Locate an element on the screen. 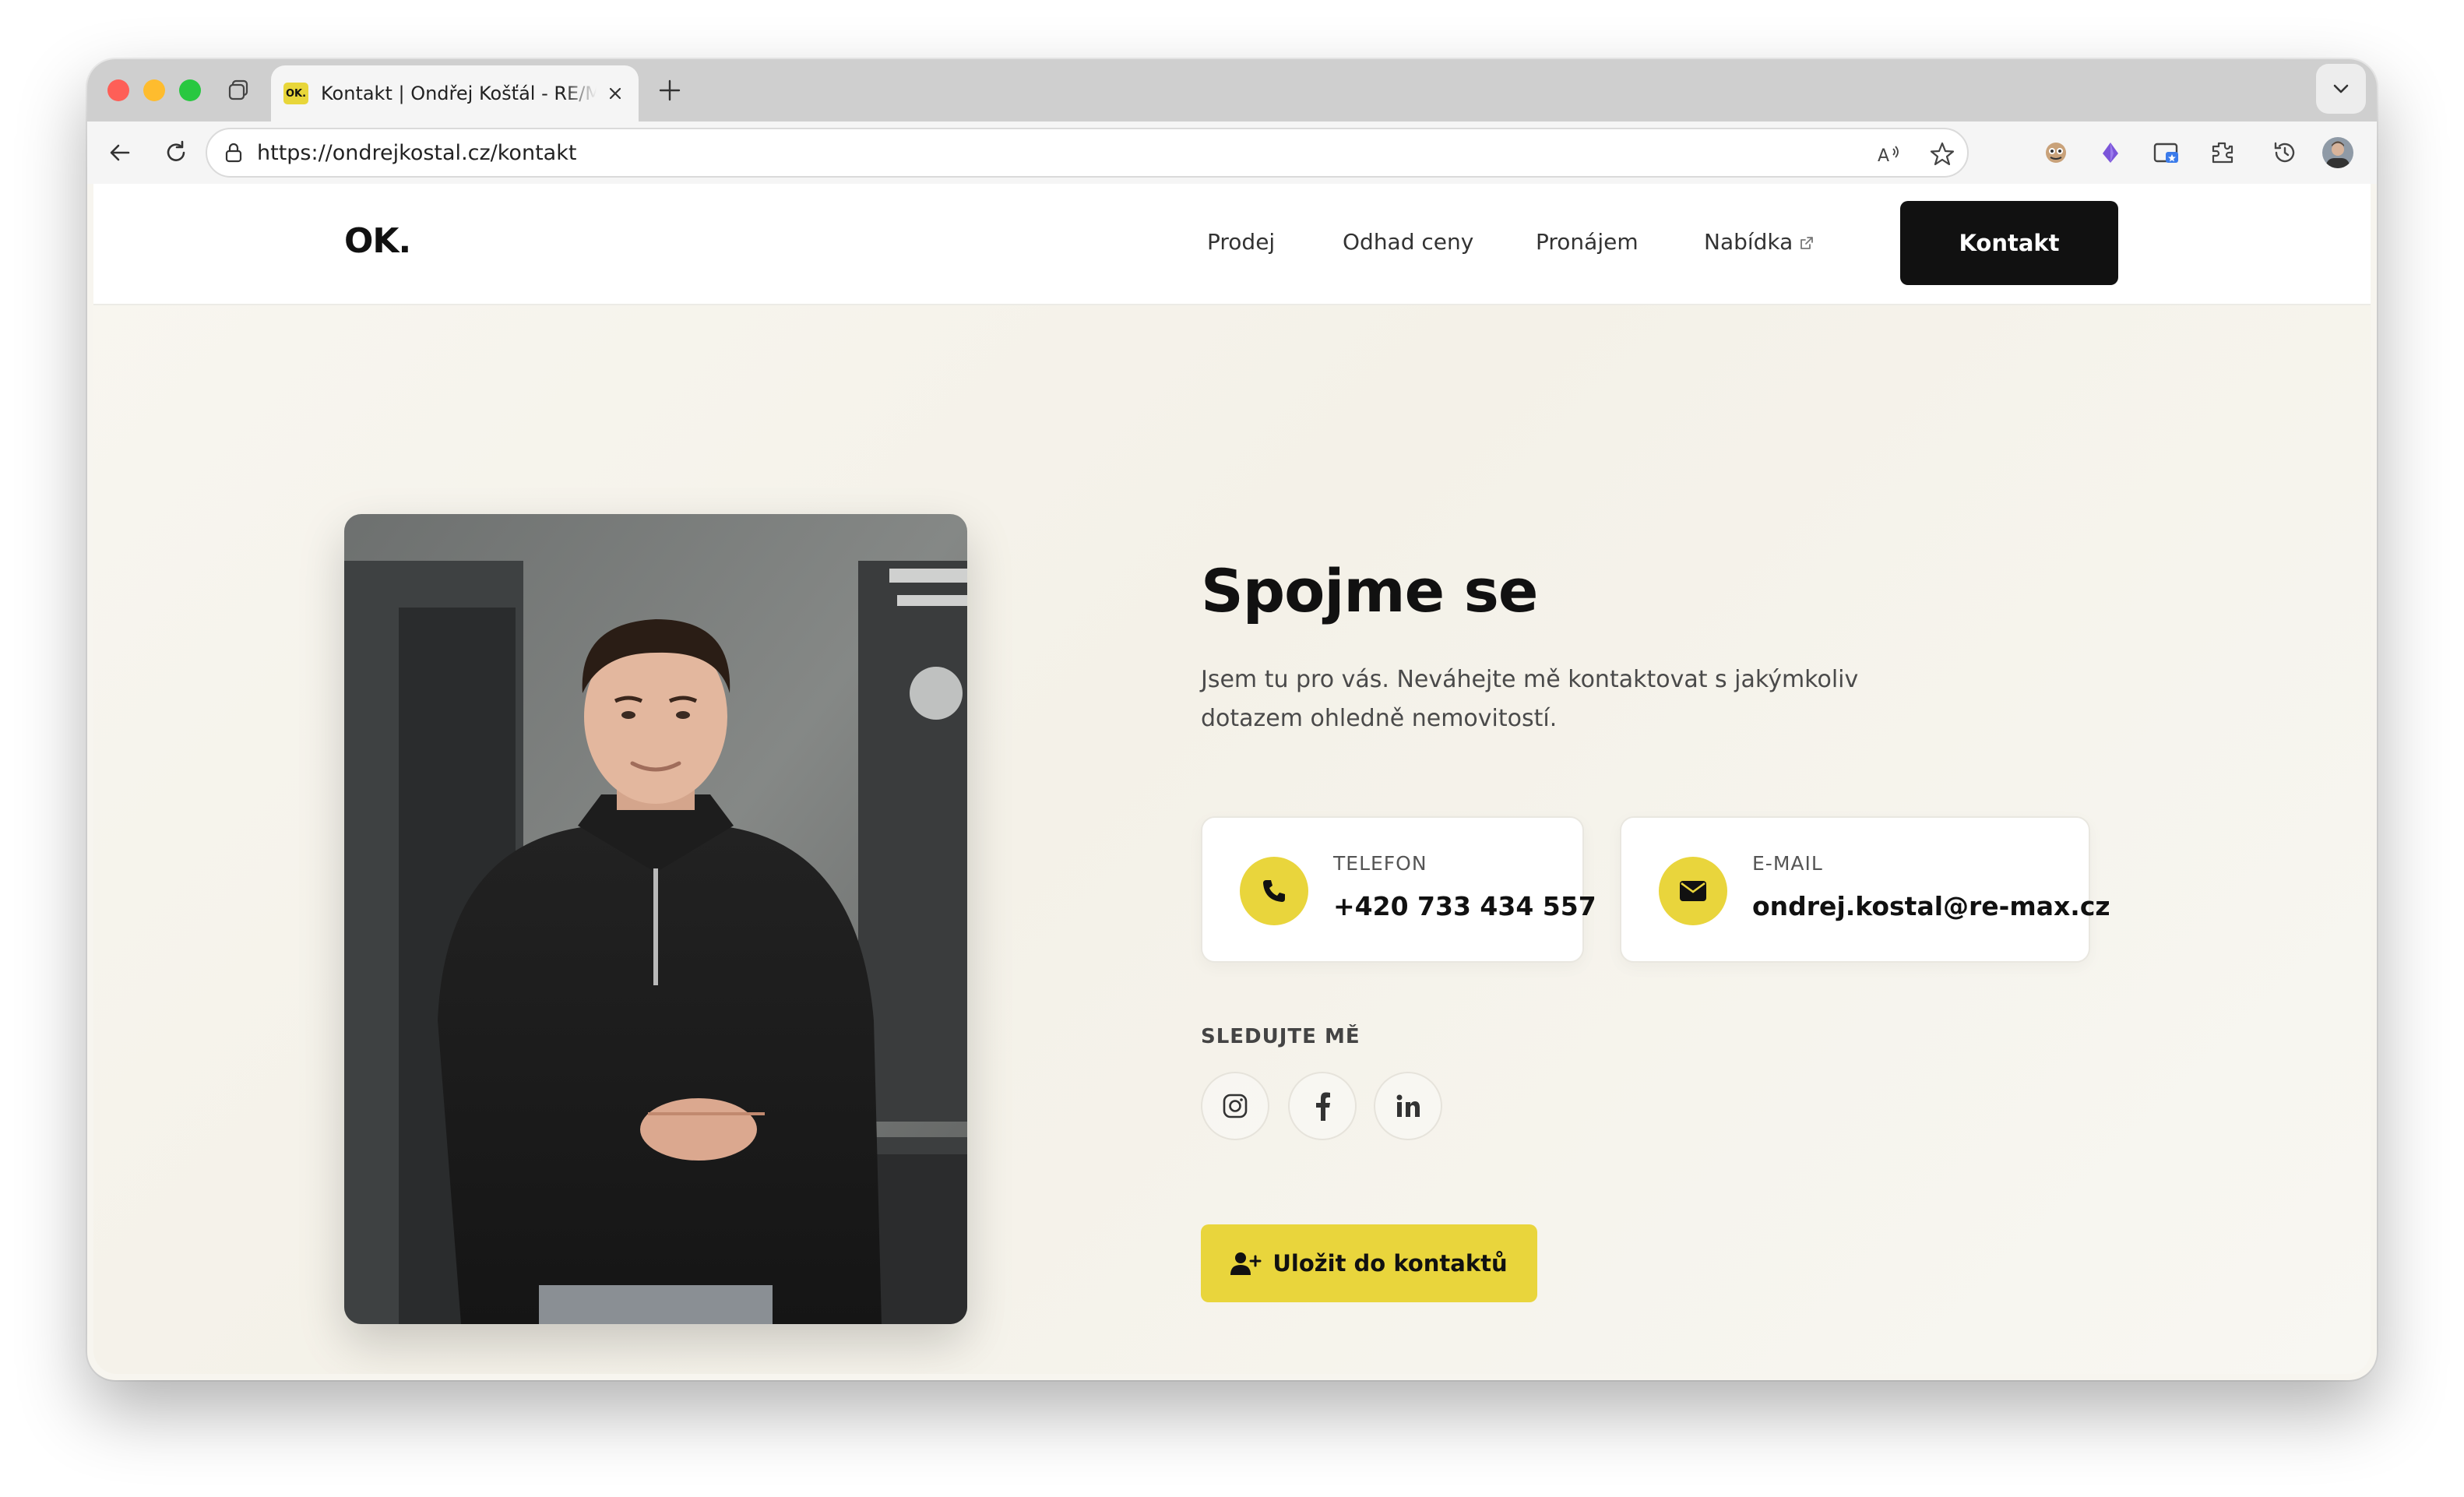  email-label: E-MAIL is located at coordinates (1787, 864).